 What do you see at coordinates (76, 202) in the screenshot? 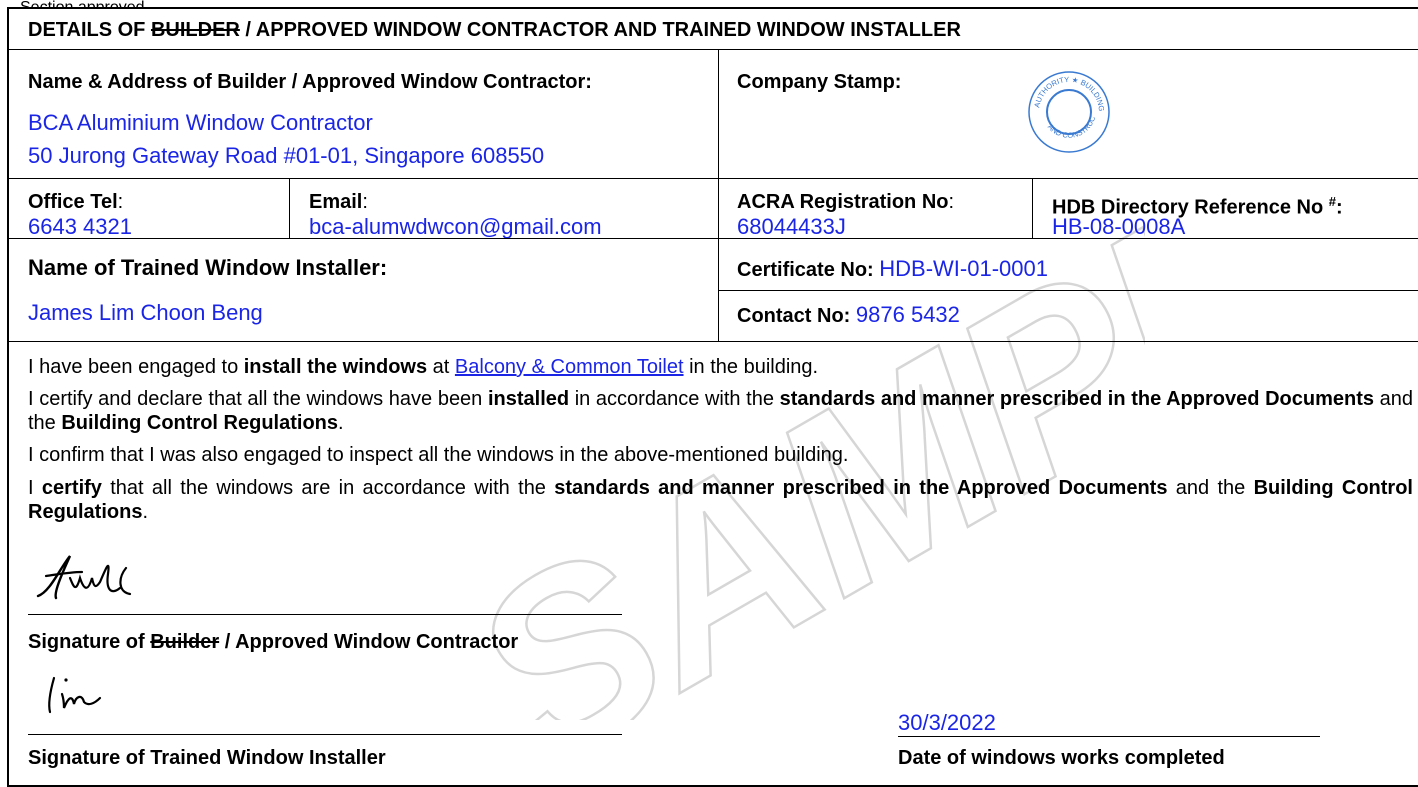
I see `office-tel-label: Office Tel:` at bounding box center [76, 202].